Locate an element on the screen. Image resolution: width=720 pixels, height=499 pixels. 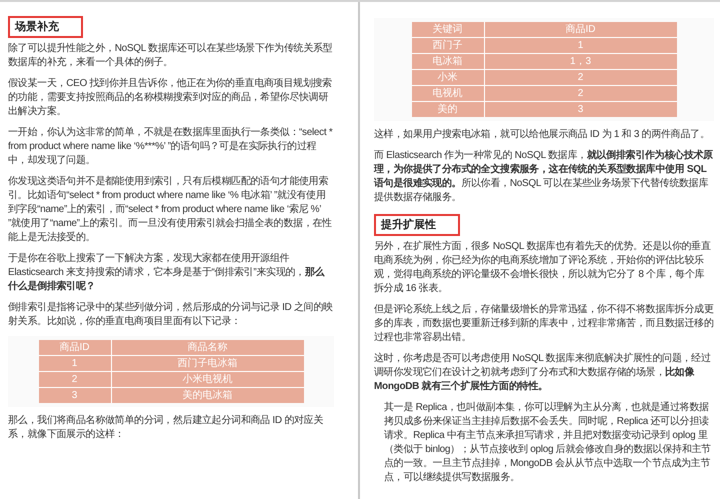
paragraph: 假设某一天，CEO 找到你并且告诉你，他正在为你的垂直电商项目规划搜索的功能，需要支持按照商品的名称模糊搜索到对应的商品，希望你尽快调研出解决方案。 is located at coordinates (170, 98).